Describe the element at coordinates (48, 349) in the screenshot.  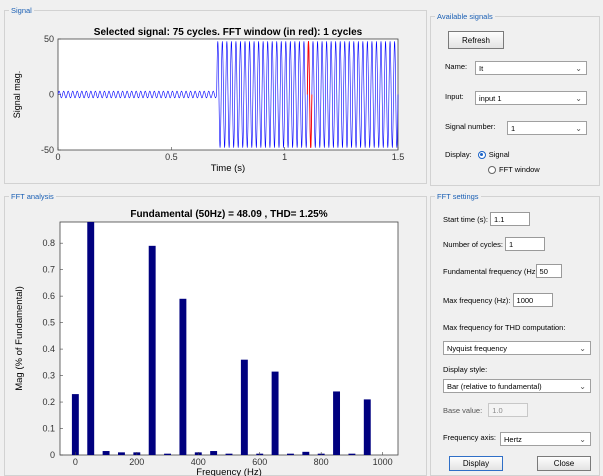
I see `y-tick-label: 0.4` at that location.